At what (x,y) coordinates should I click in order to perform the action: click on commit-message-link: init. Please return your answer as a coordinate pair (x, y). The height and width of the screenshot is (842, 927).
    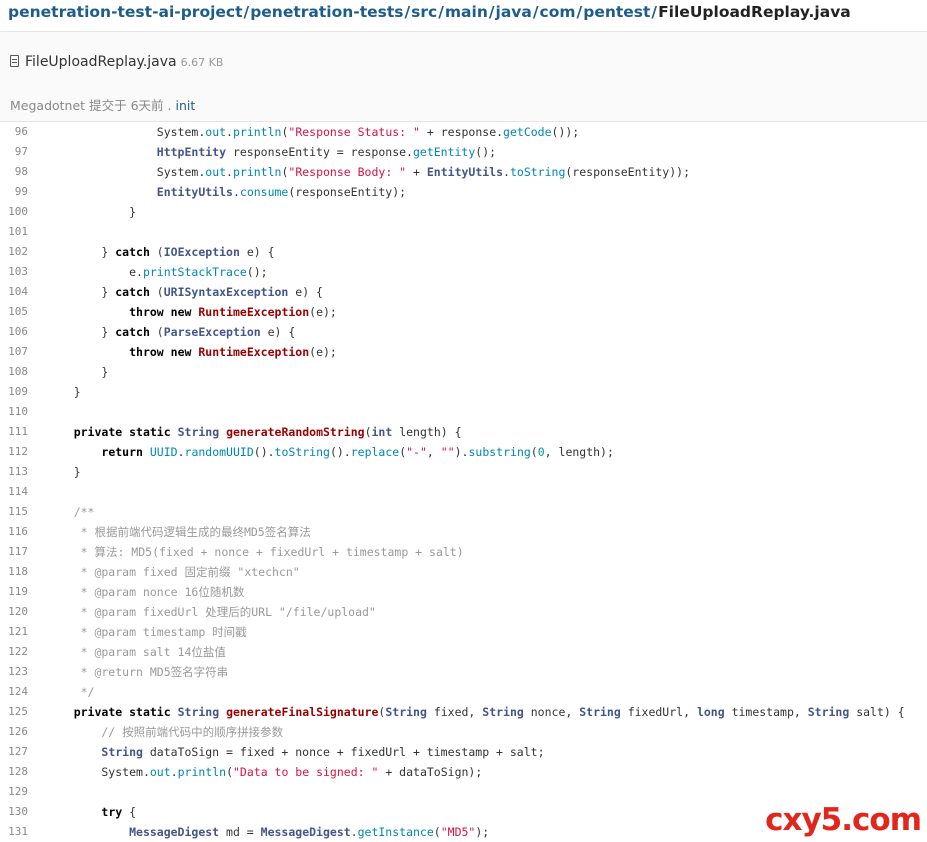
    Looking at the image, I should click on (185, 105).